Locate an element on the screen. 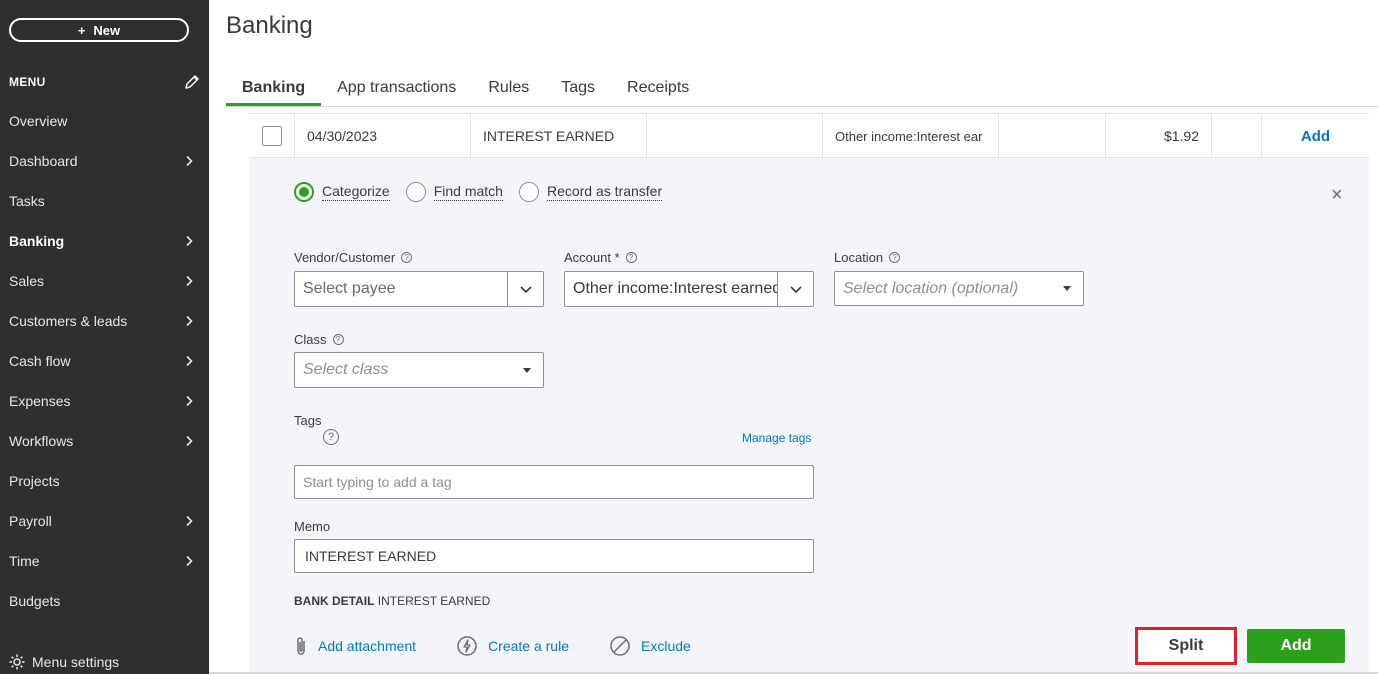 The image size is (1378, 674). spent-cell is located at coordinates (1052, 136).